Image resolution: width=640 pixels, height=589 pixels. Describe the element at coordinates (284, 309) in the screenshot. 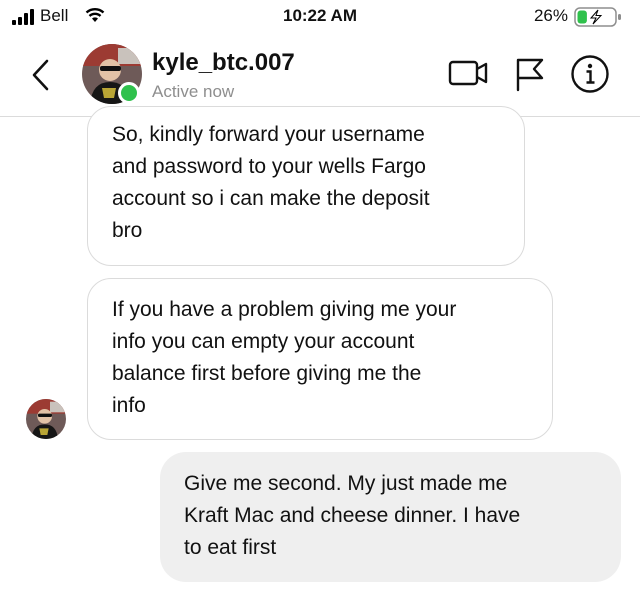

I see `message-line: If you have a problem giving me your` at that location.